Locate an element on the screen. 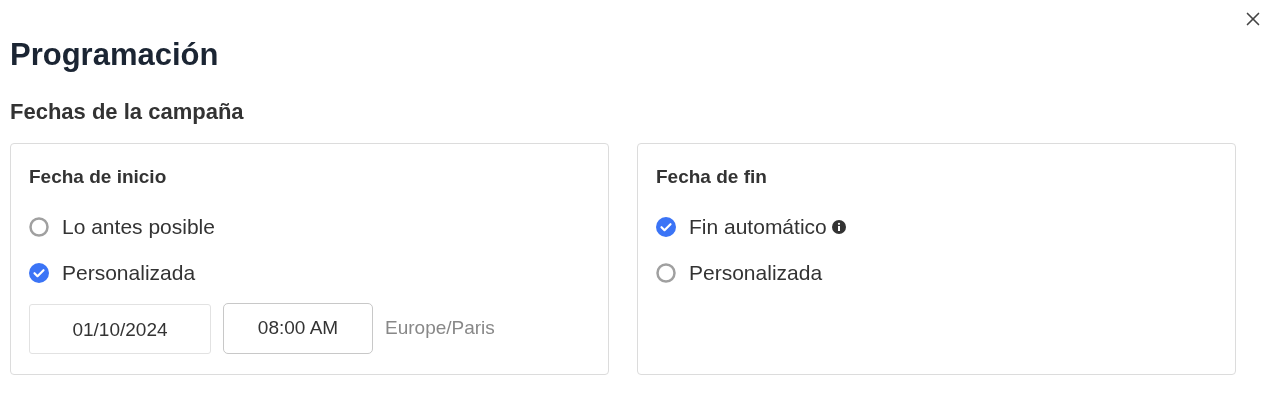 This screenshot has height=400, width=1278. page-title: Programación is located at coordinates (115, 55).